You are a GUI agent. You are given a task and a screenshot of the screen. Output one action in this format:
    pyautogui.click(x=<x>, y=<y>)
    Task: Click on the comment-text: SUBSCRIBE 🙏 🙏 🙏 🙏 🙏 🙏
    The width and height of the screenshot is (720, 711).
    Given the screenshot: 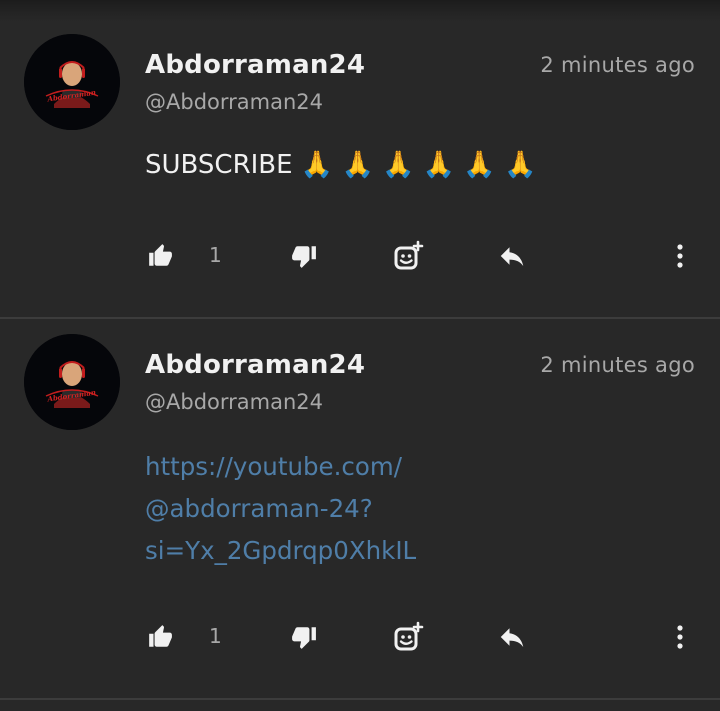 What is the action you would take?
    pyautogui.click(x=341, y=165)
    